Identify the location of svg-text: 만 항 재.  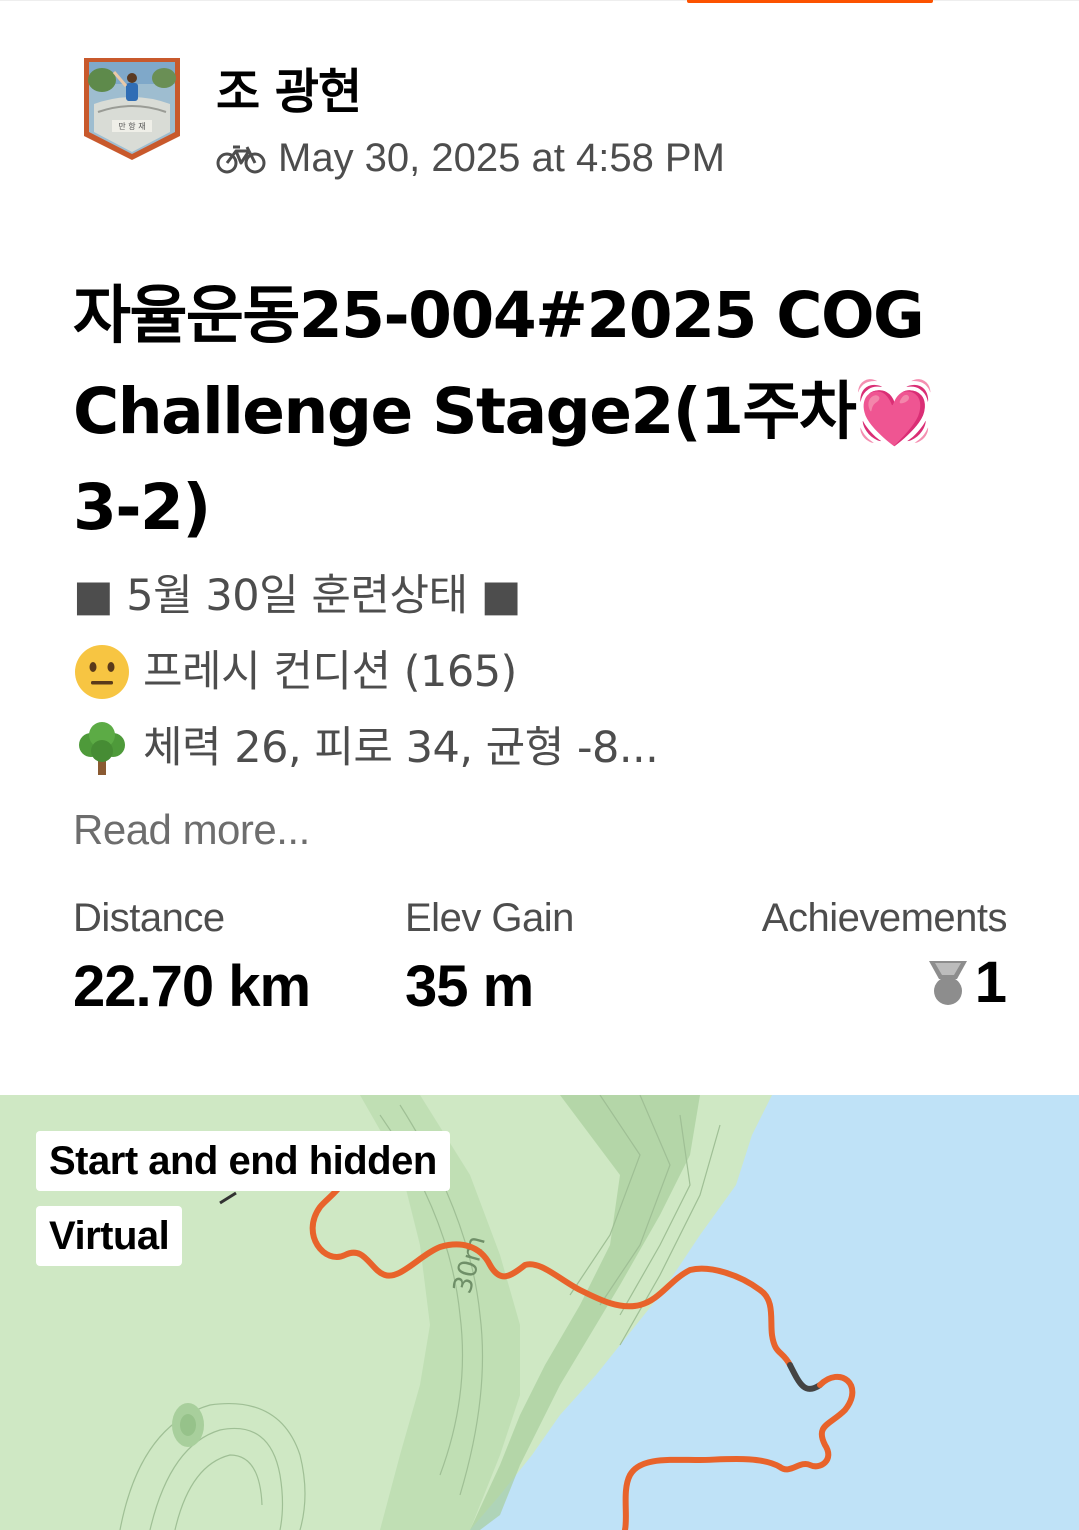
(131, 126).